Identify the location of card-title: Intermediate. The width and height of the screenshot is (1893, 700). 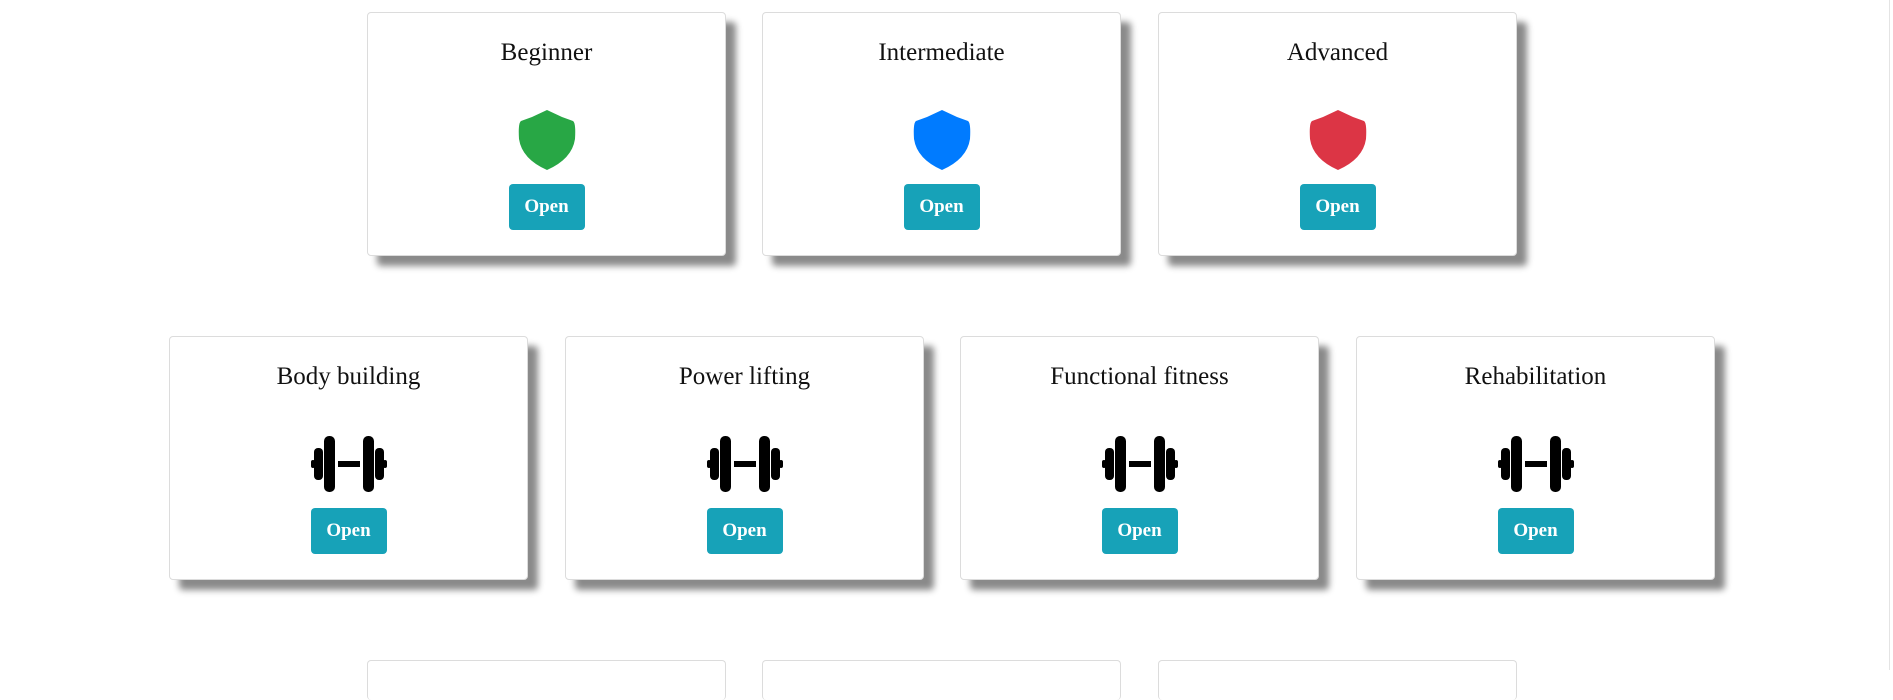
(941, 52).